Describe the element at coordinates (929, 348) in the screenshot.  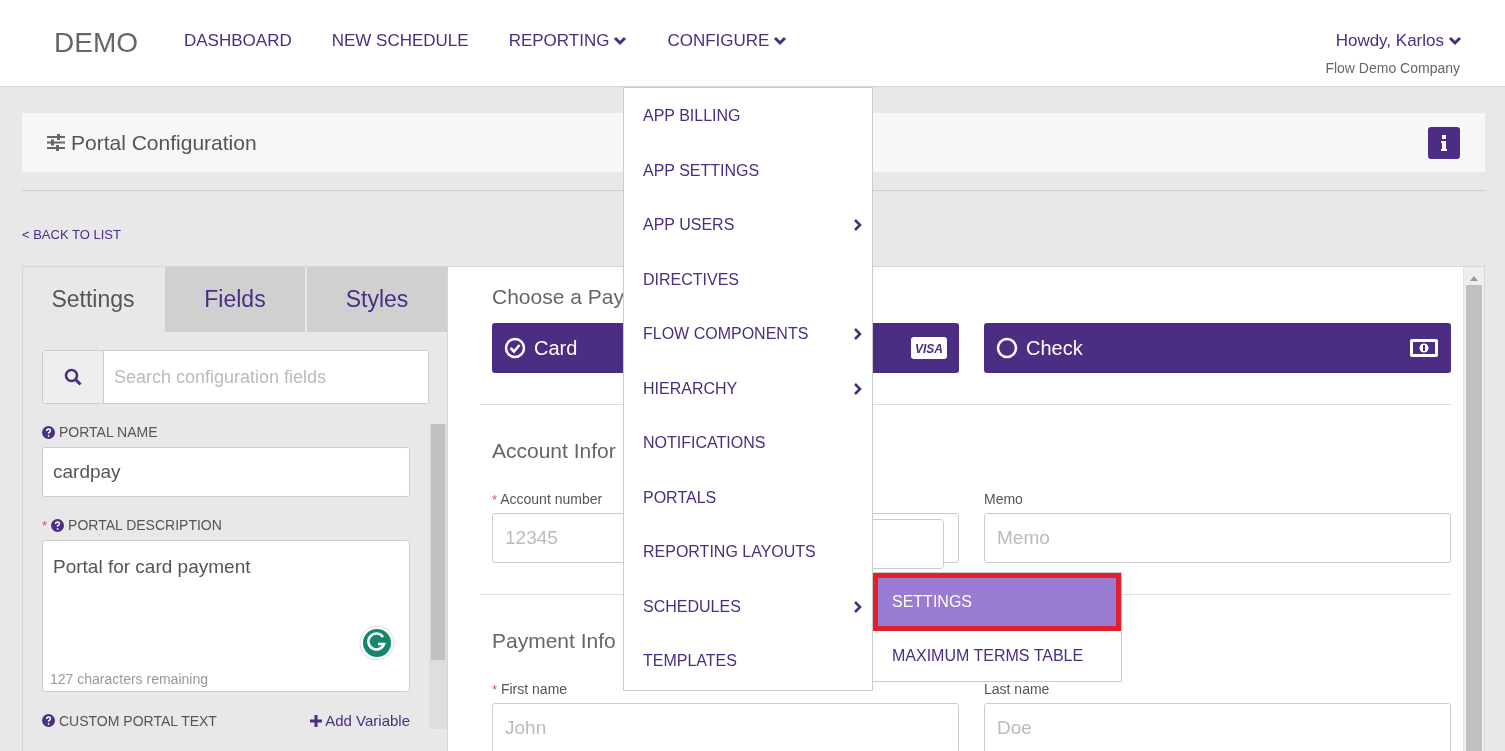
I see `visa-card-icon: VISA` at that location.